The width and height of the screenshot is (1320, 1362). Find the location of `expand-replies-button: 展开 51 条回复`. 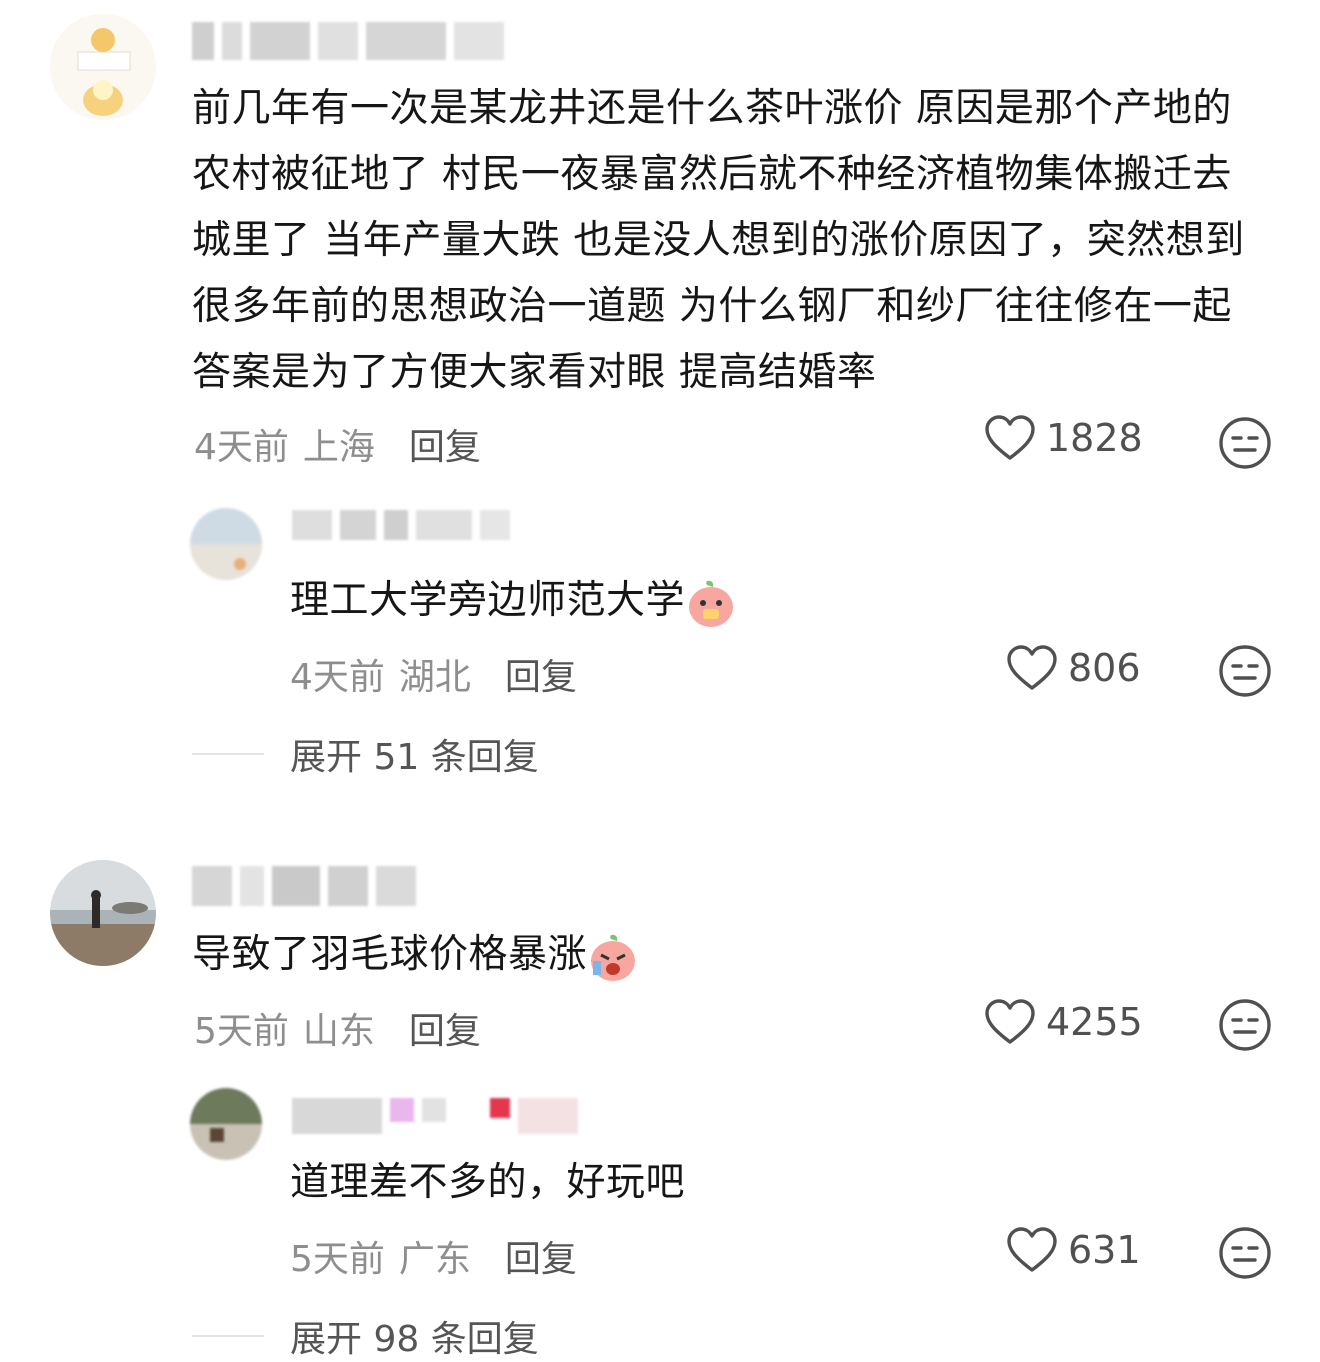

expand-replies-button: 展开 51 条回复 is located at coordinates (365, 754).